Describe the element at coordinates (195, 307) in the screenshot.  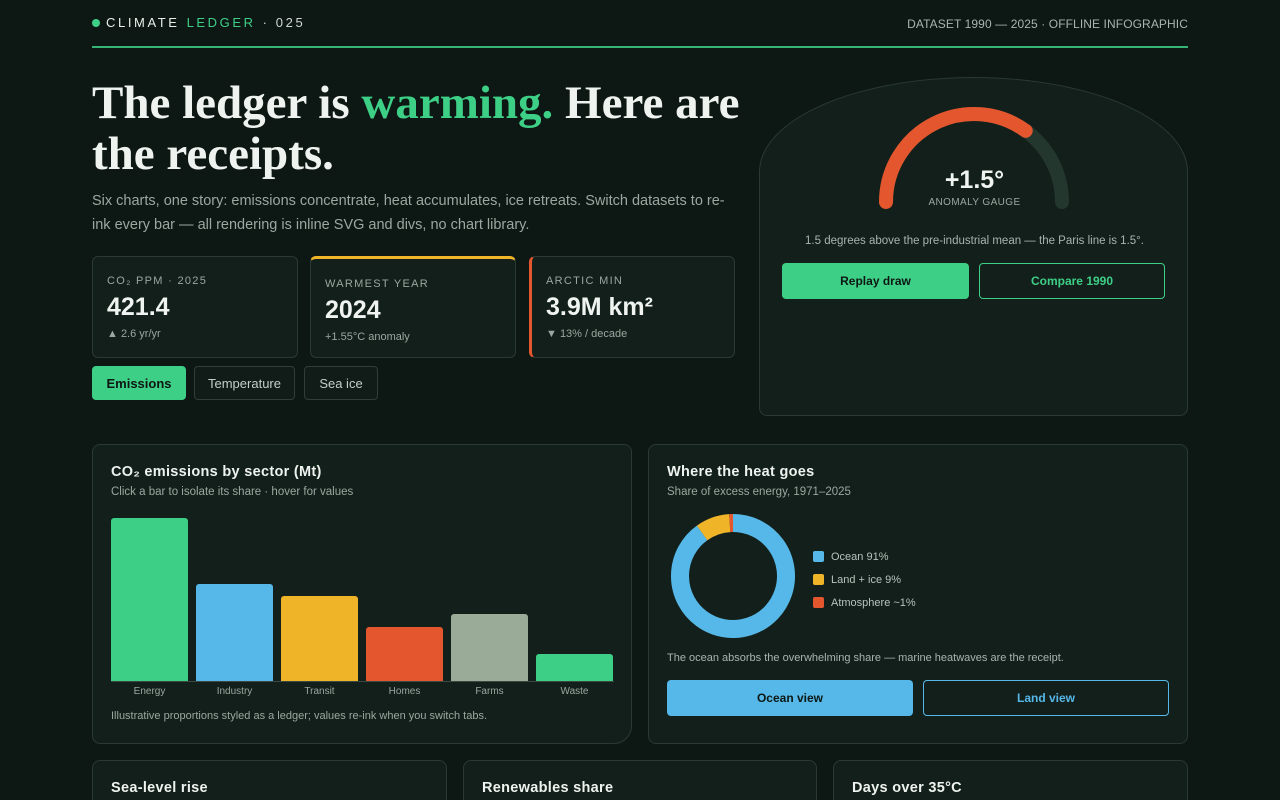
I see `stat-card-co2: CO₂ PPM · 2025 421.4 ▲ 2.6 yr/yr` at that location.